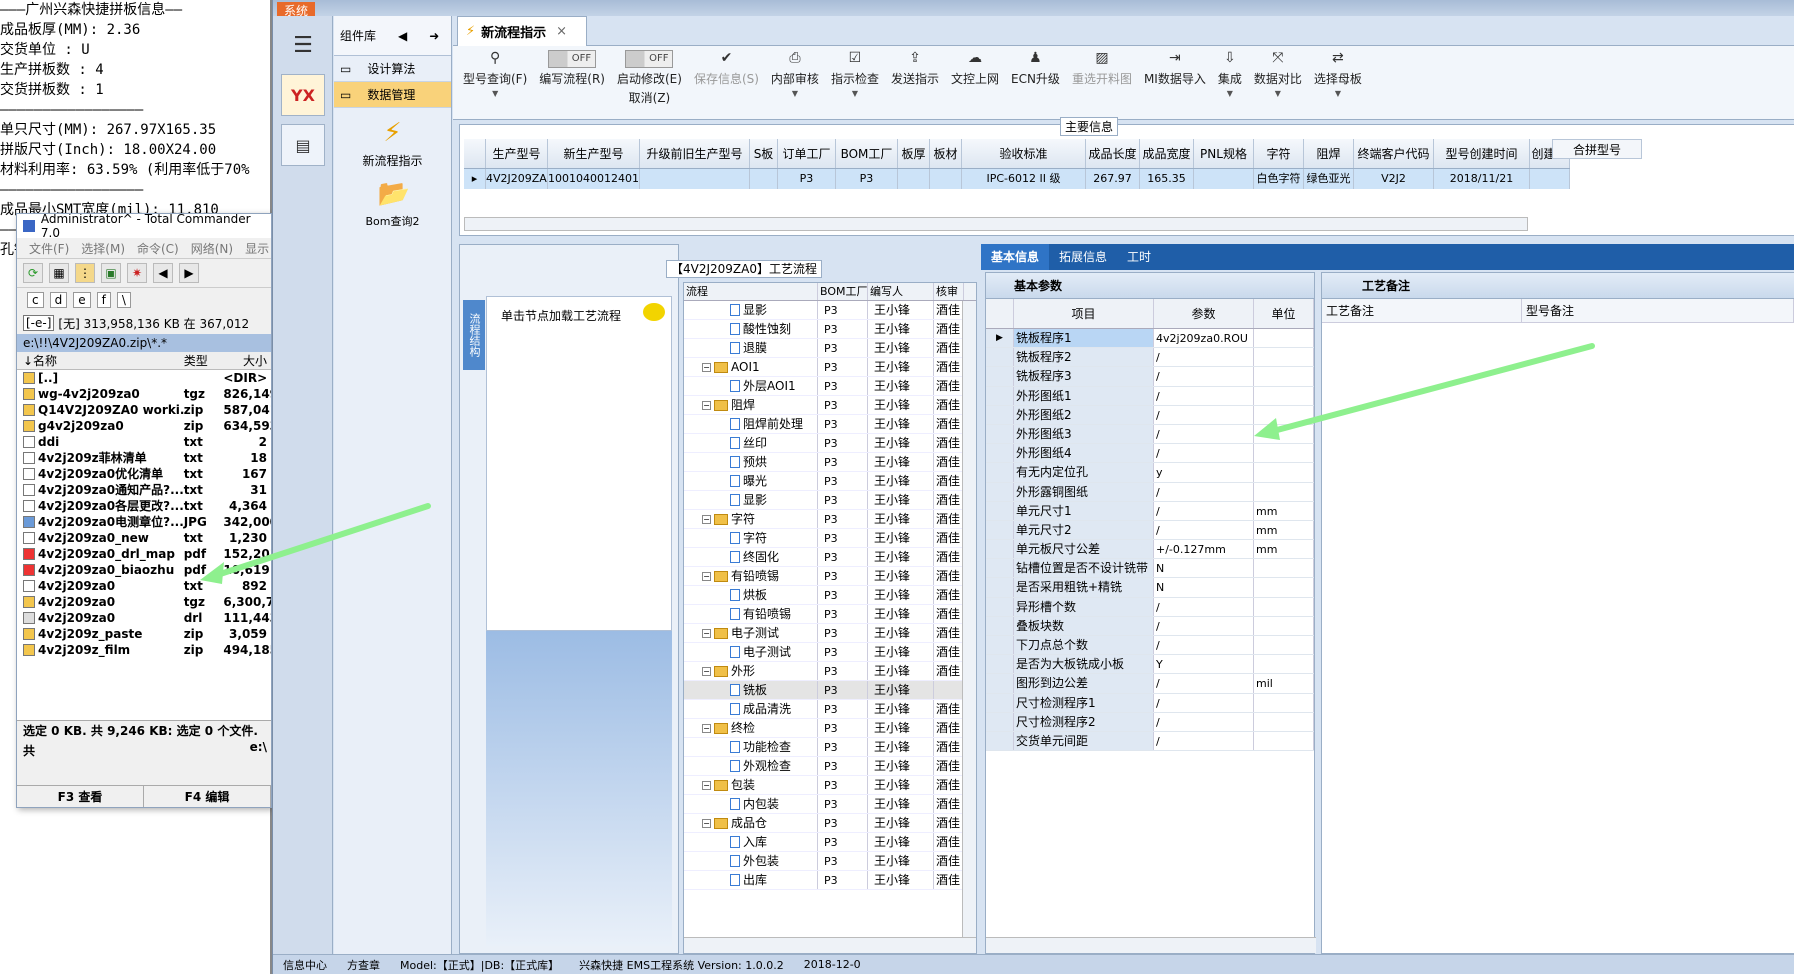 The width and height of the screenshot is (1794, 974). I want to click on flow-column-header: 编写人, so click(901, 291).